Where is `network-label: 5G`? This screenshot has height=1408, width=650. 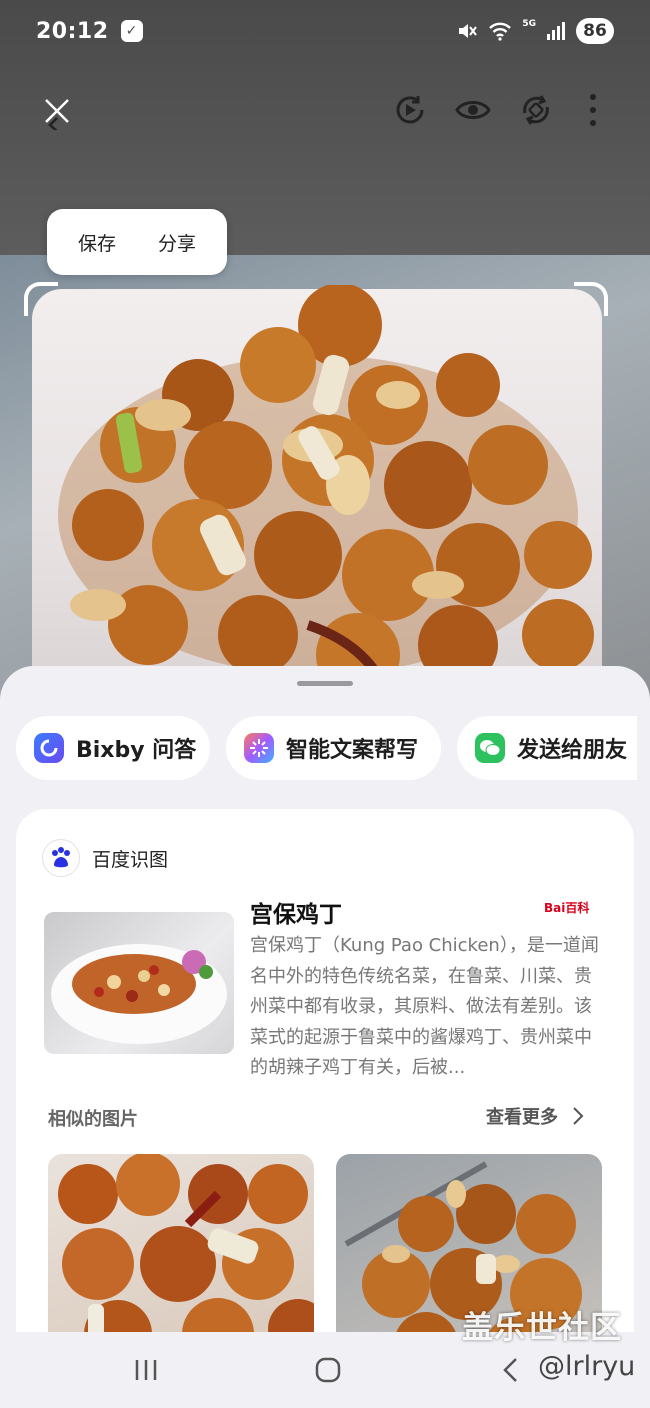
network-label: 5G is located at coordinates (529, 24).